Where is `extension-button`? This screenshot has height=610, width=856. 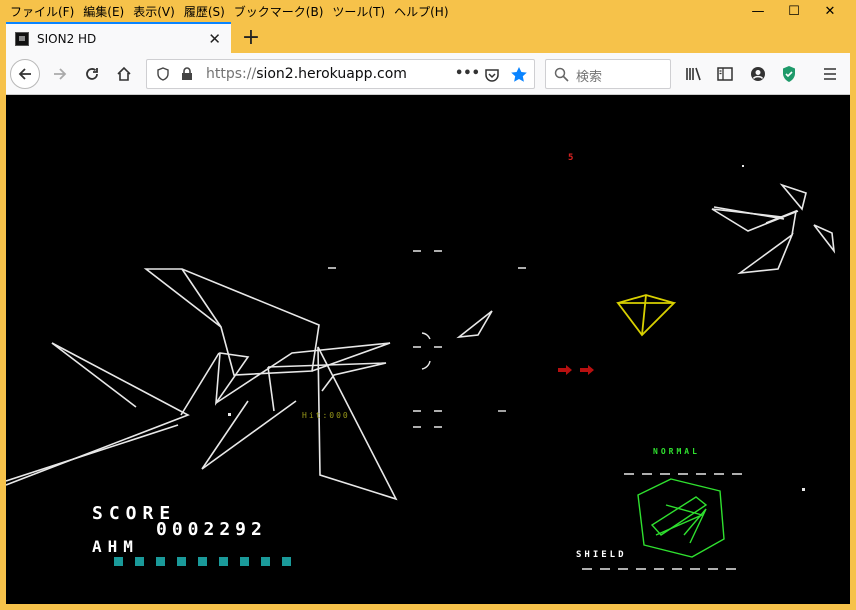 extension-button is located at coordinates (789, 74).